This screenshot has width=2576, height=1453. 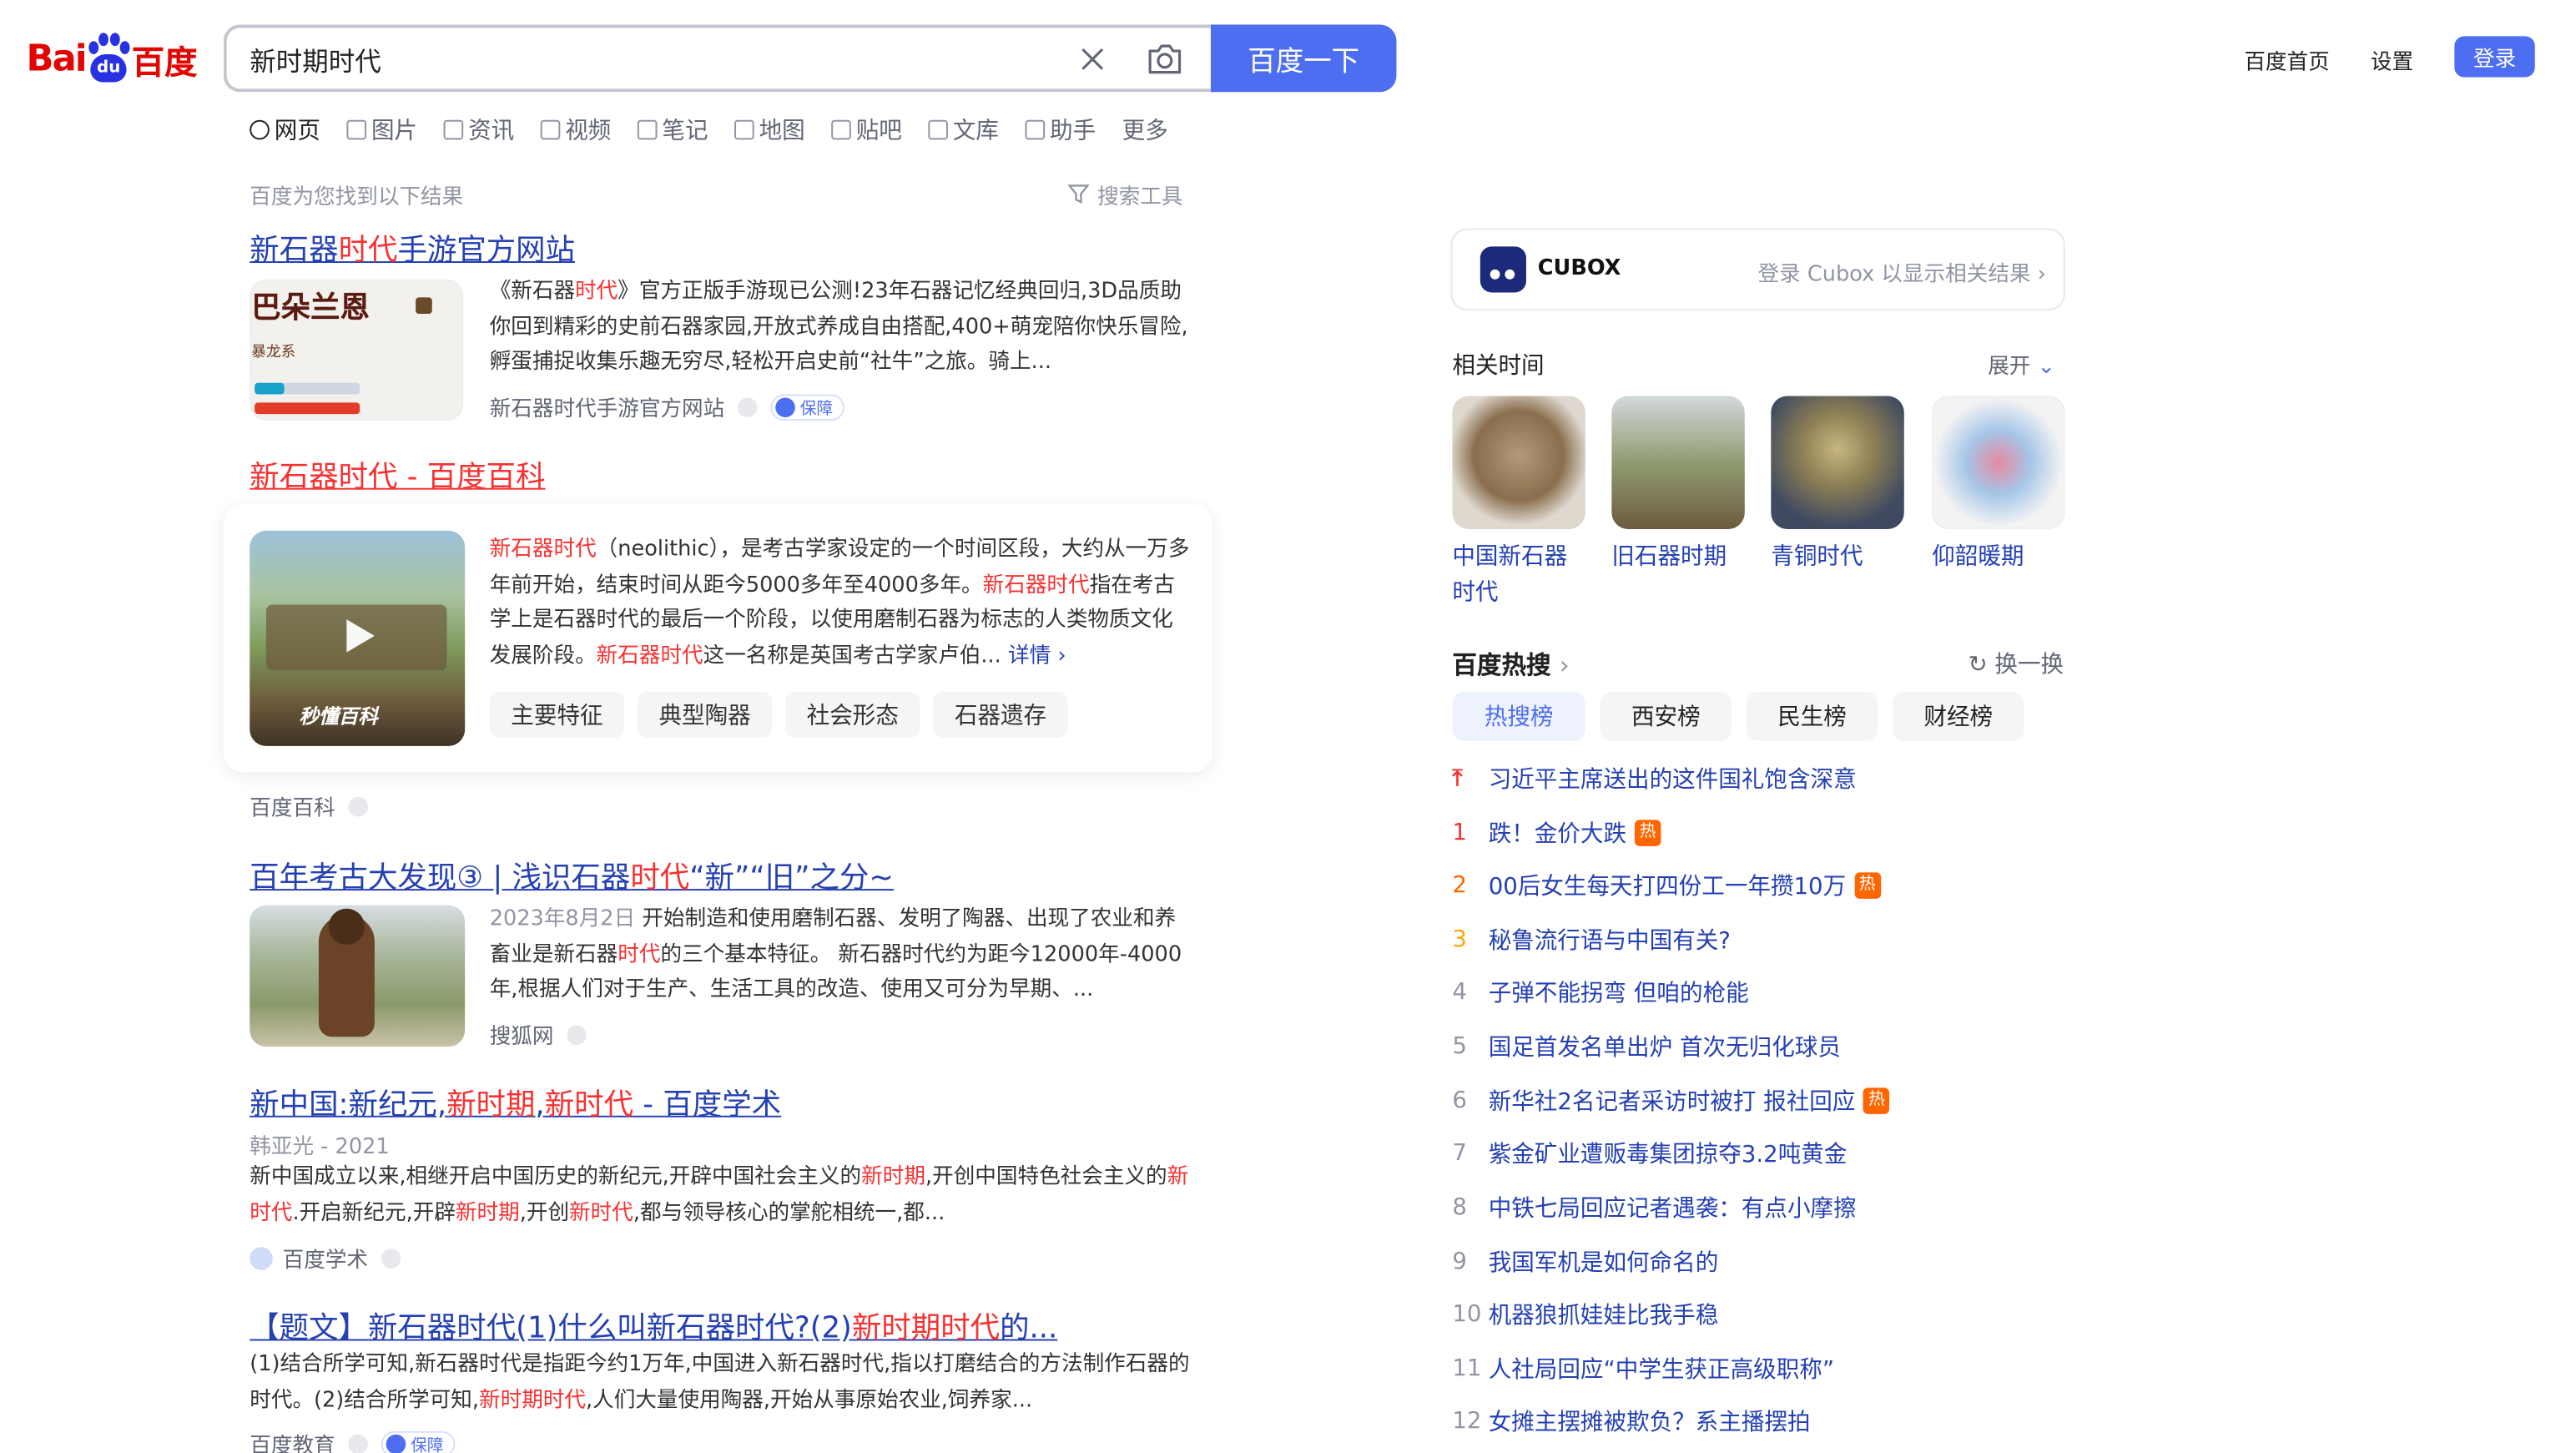 I want to click on refresh-button: ↻ 换一换, so click(x=2016, y=664).